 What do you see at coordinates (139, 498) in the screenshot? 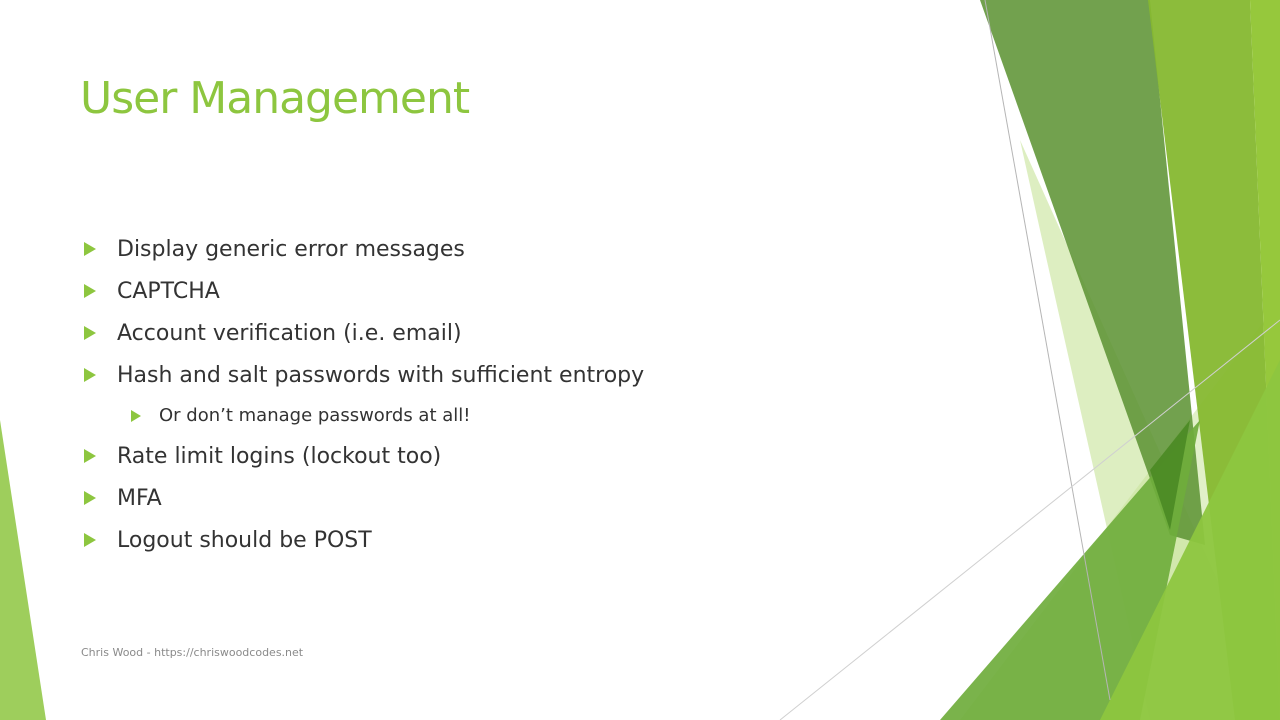
I see `bullet-text: MFA` at bounding box center [139, 498].